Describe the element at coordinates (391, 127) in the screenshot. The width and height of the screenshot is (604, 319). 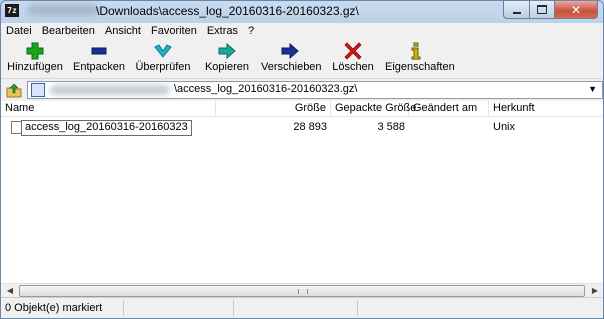
I see `file-packed-size: 3 588` at that location.